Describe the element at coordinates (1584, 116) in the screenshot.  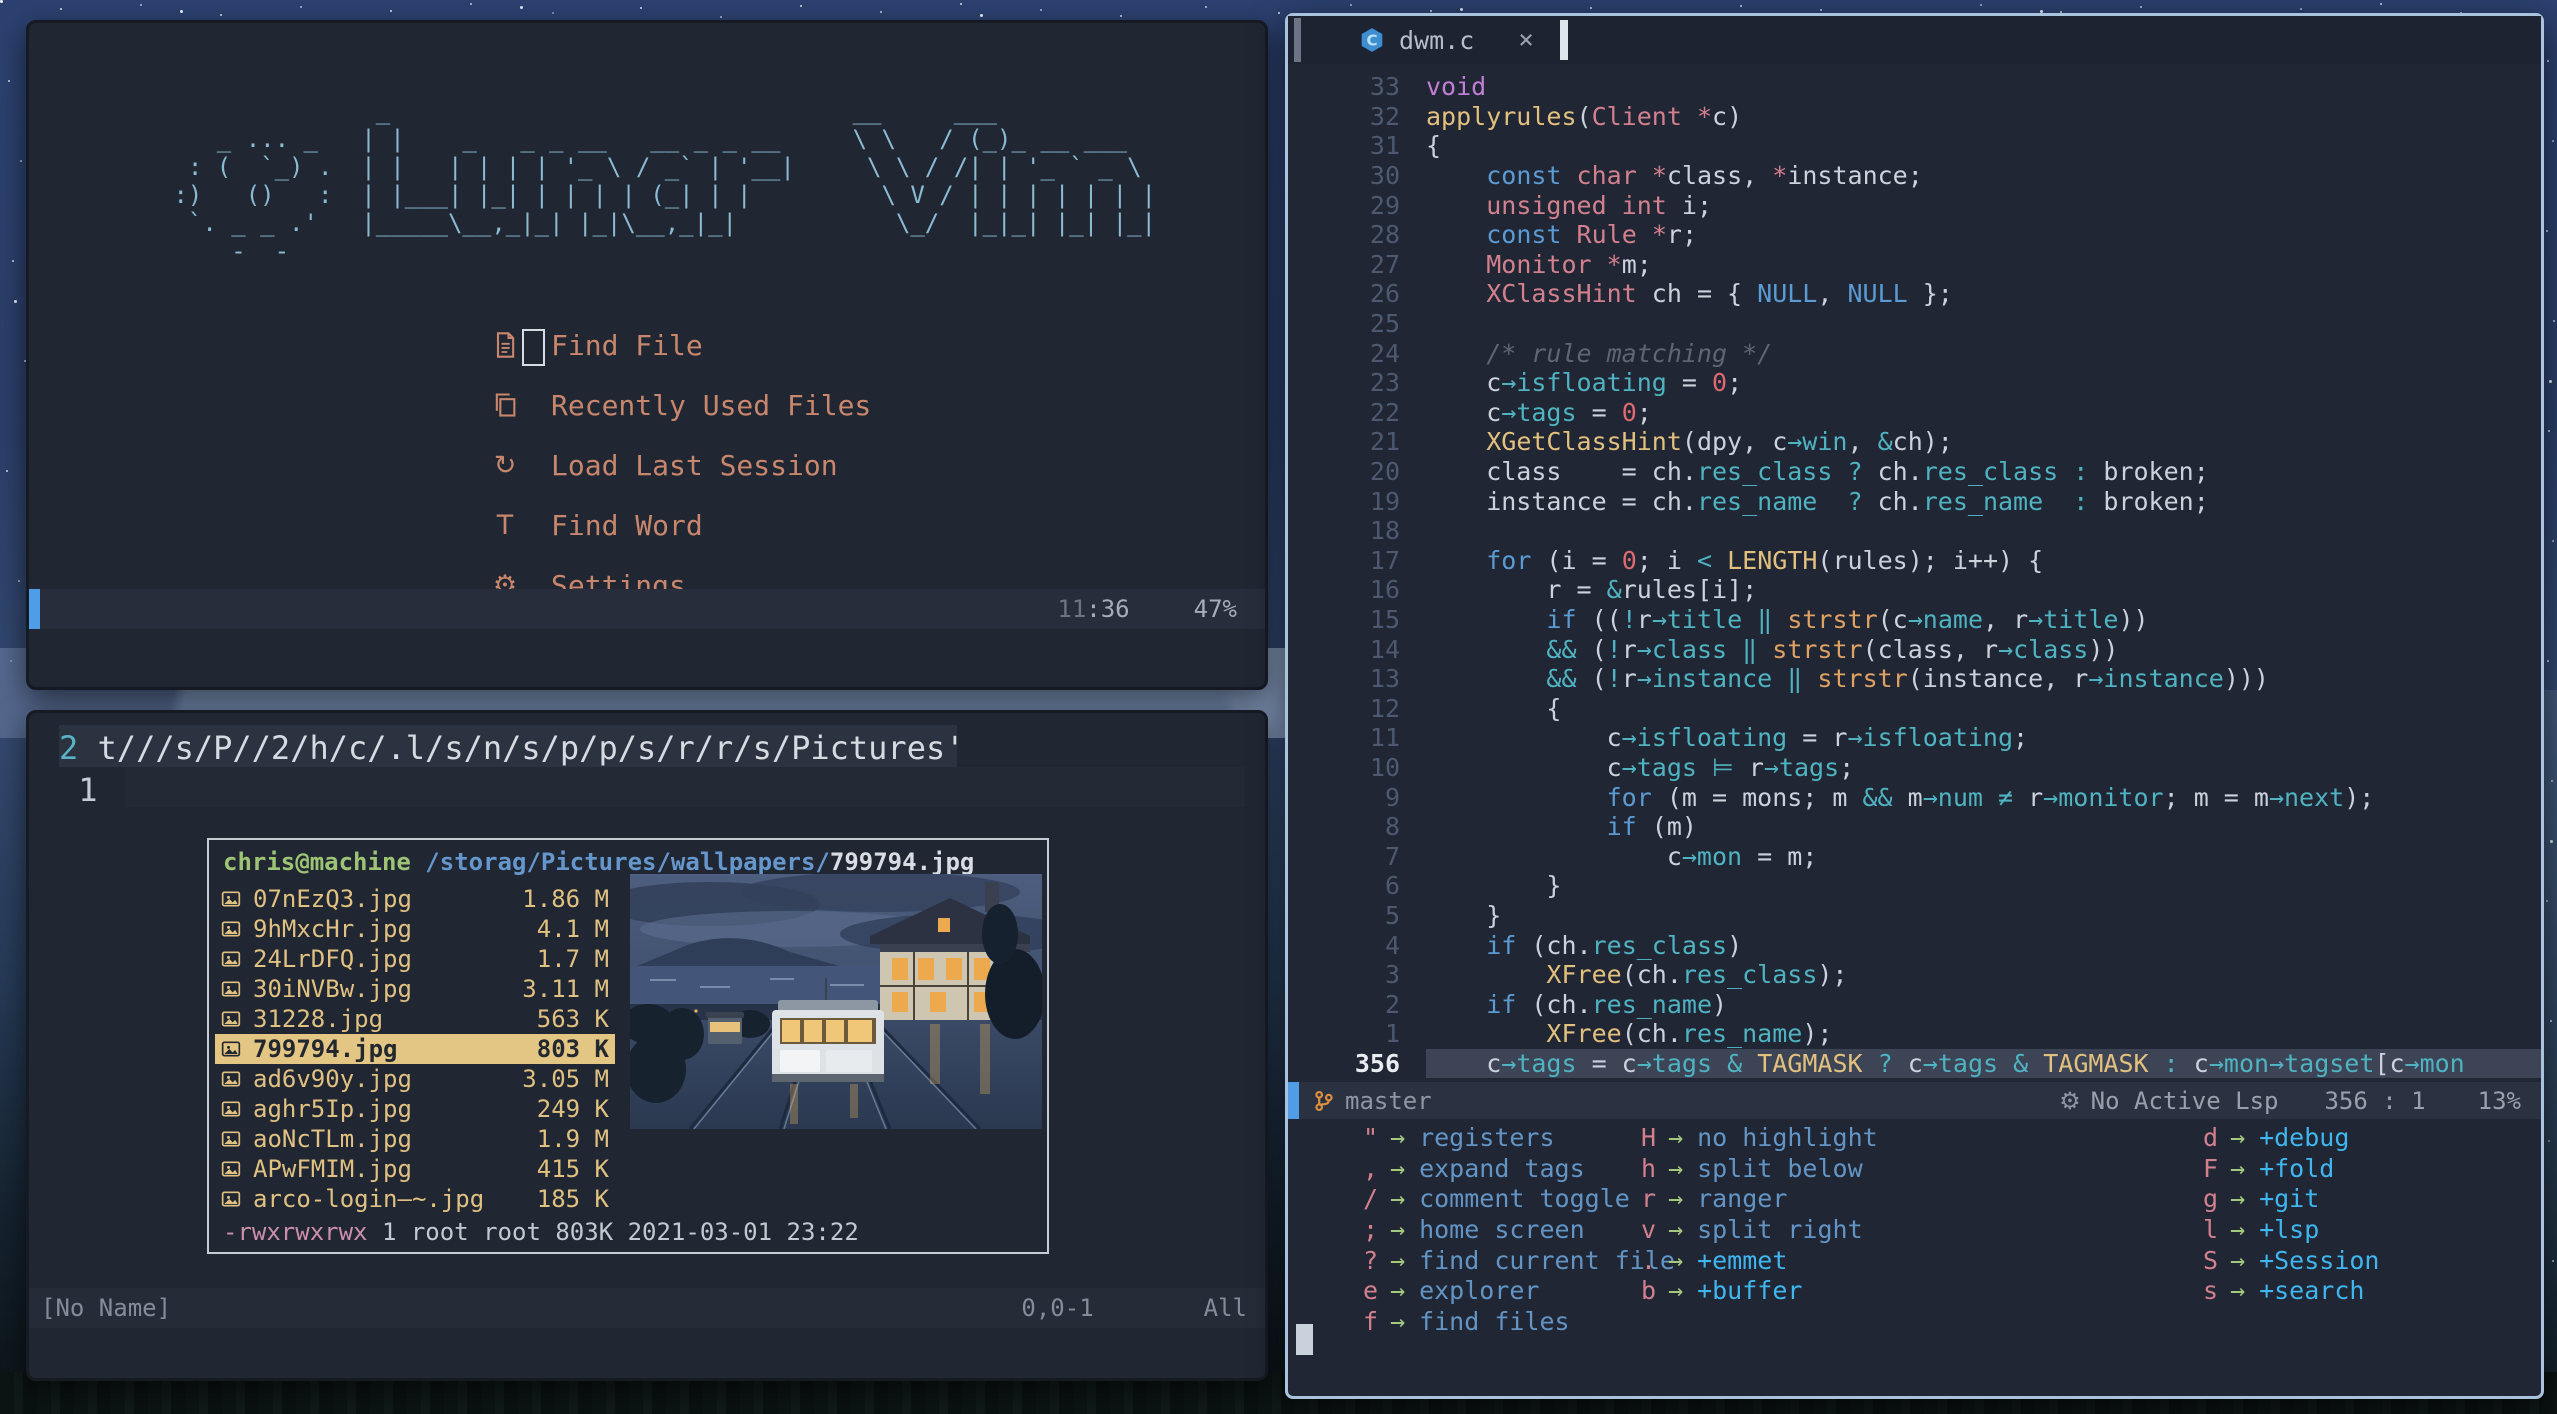
I see `code-text: applyrules(Client * c)` at that location.